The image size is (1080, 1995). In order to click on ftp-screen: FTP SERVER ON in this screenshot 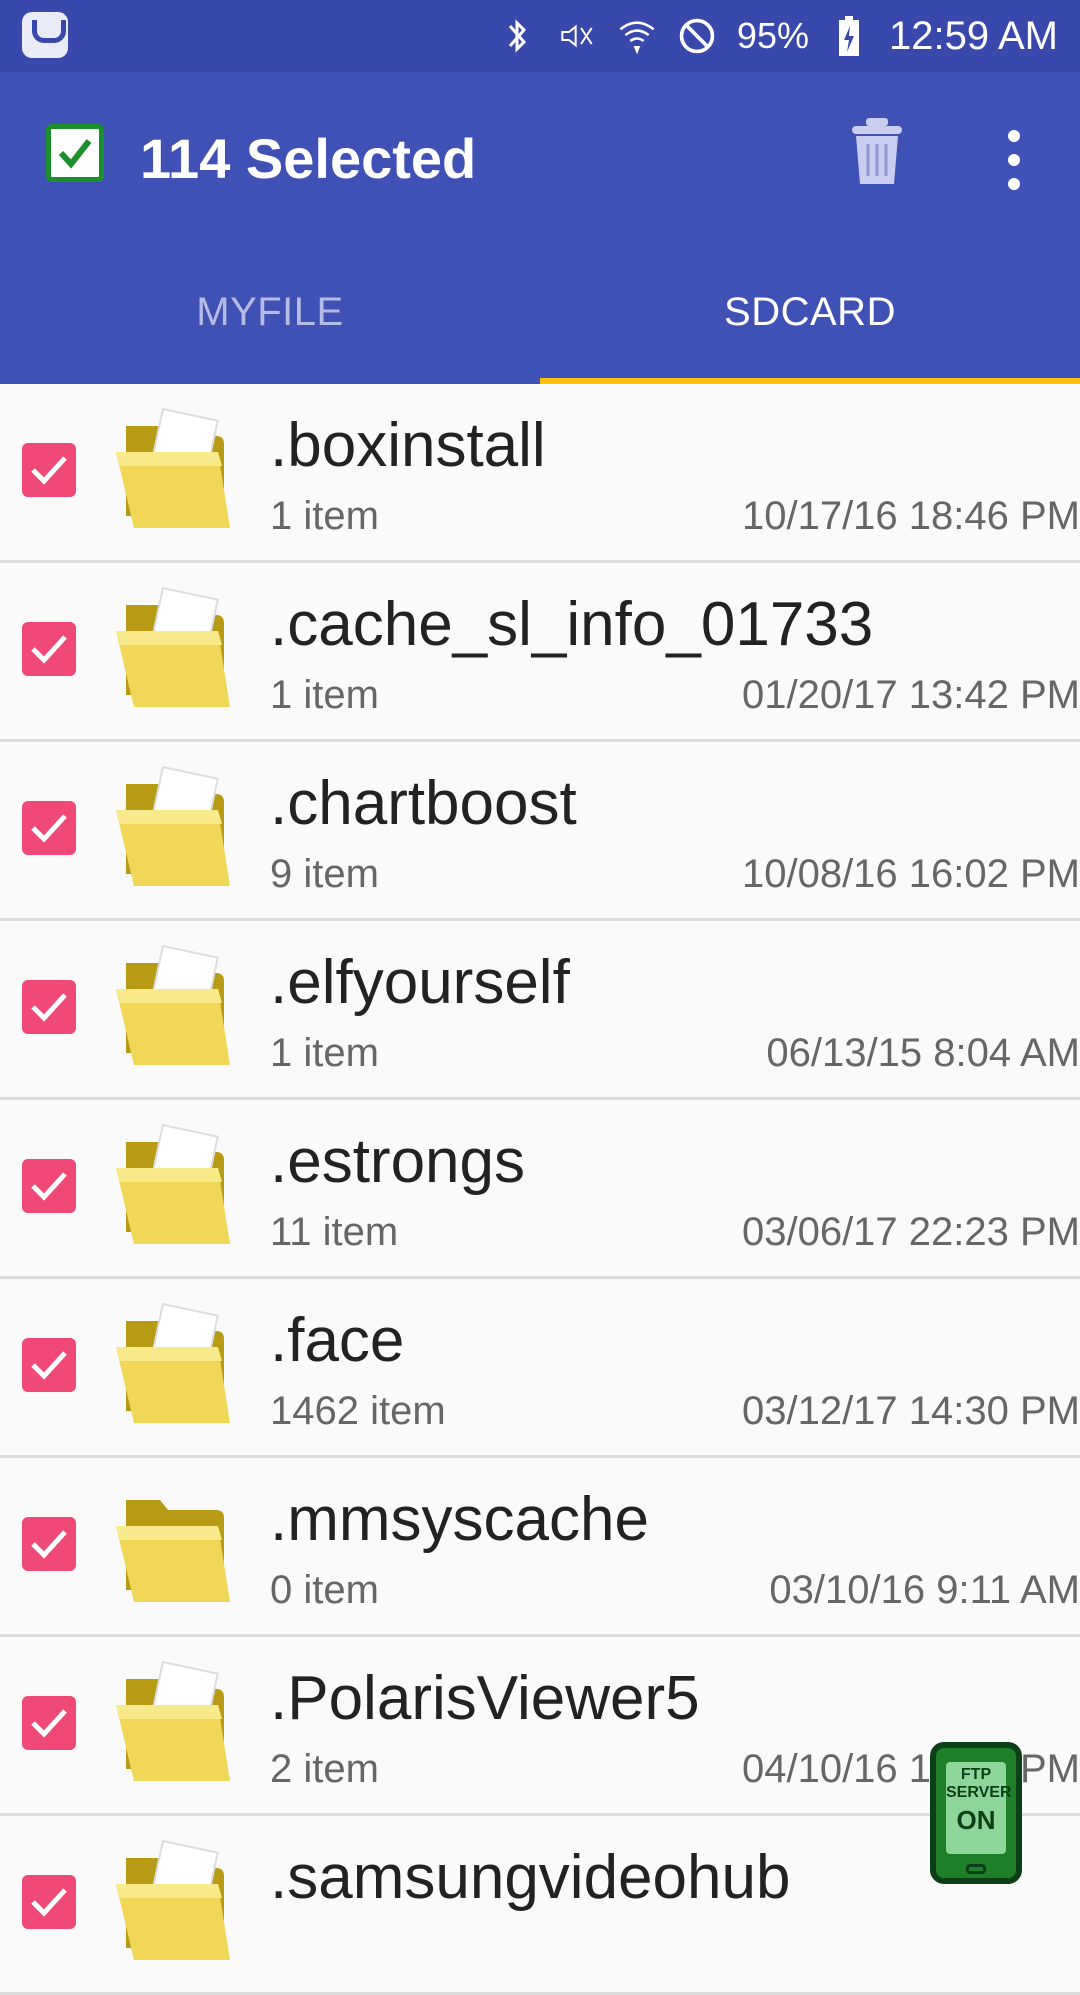, I will do `click(979, 1808)`.